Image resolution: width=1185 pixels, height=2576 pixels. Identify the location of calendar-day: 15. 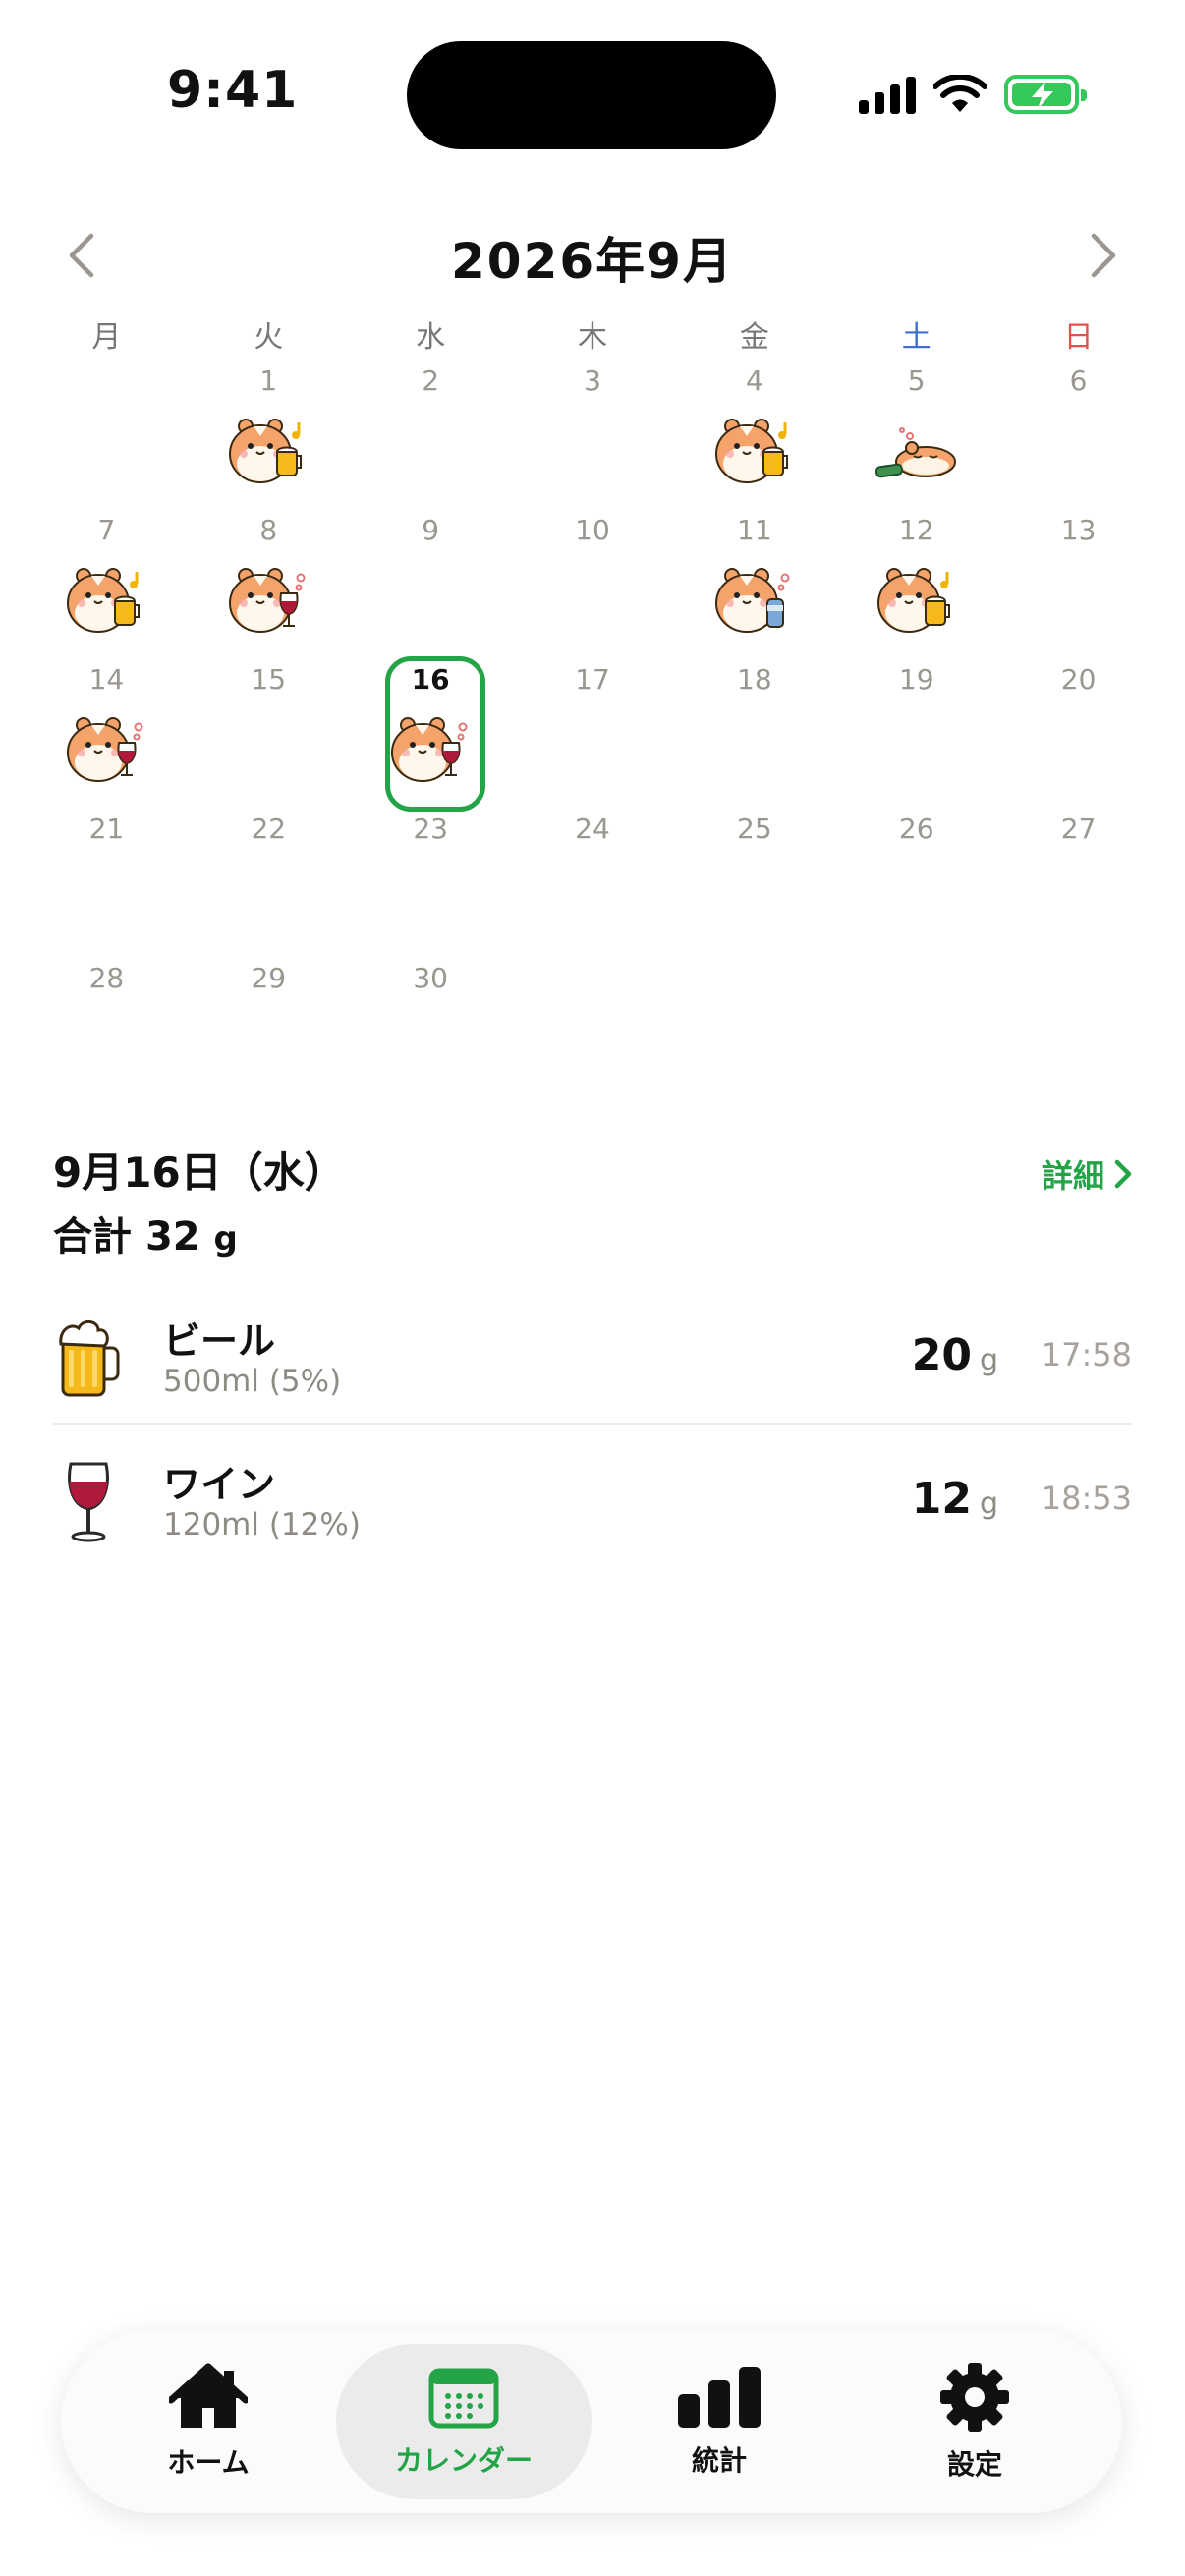
(269, 731).